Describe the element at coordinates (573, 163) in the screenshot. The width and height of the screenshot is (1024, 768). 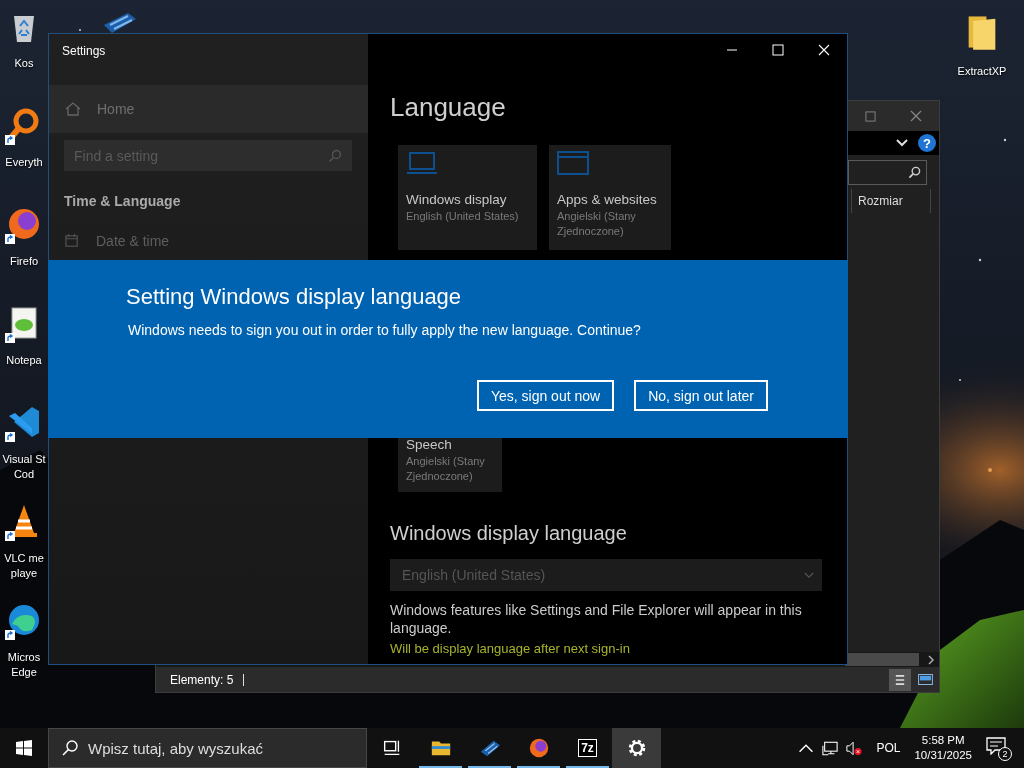
I see `browser-window-icon` at that location.